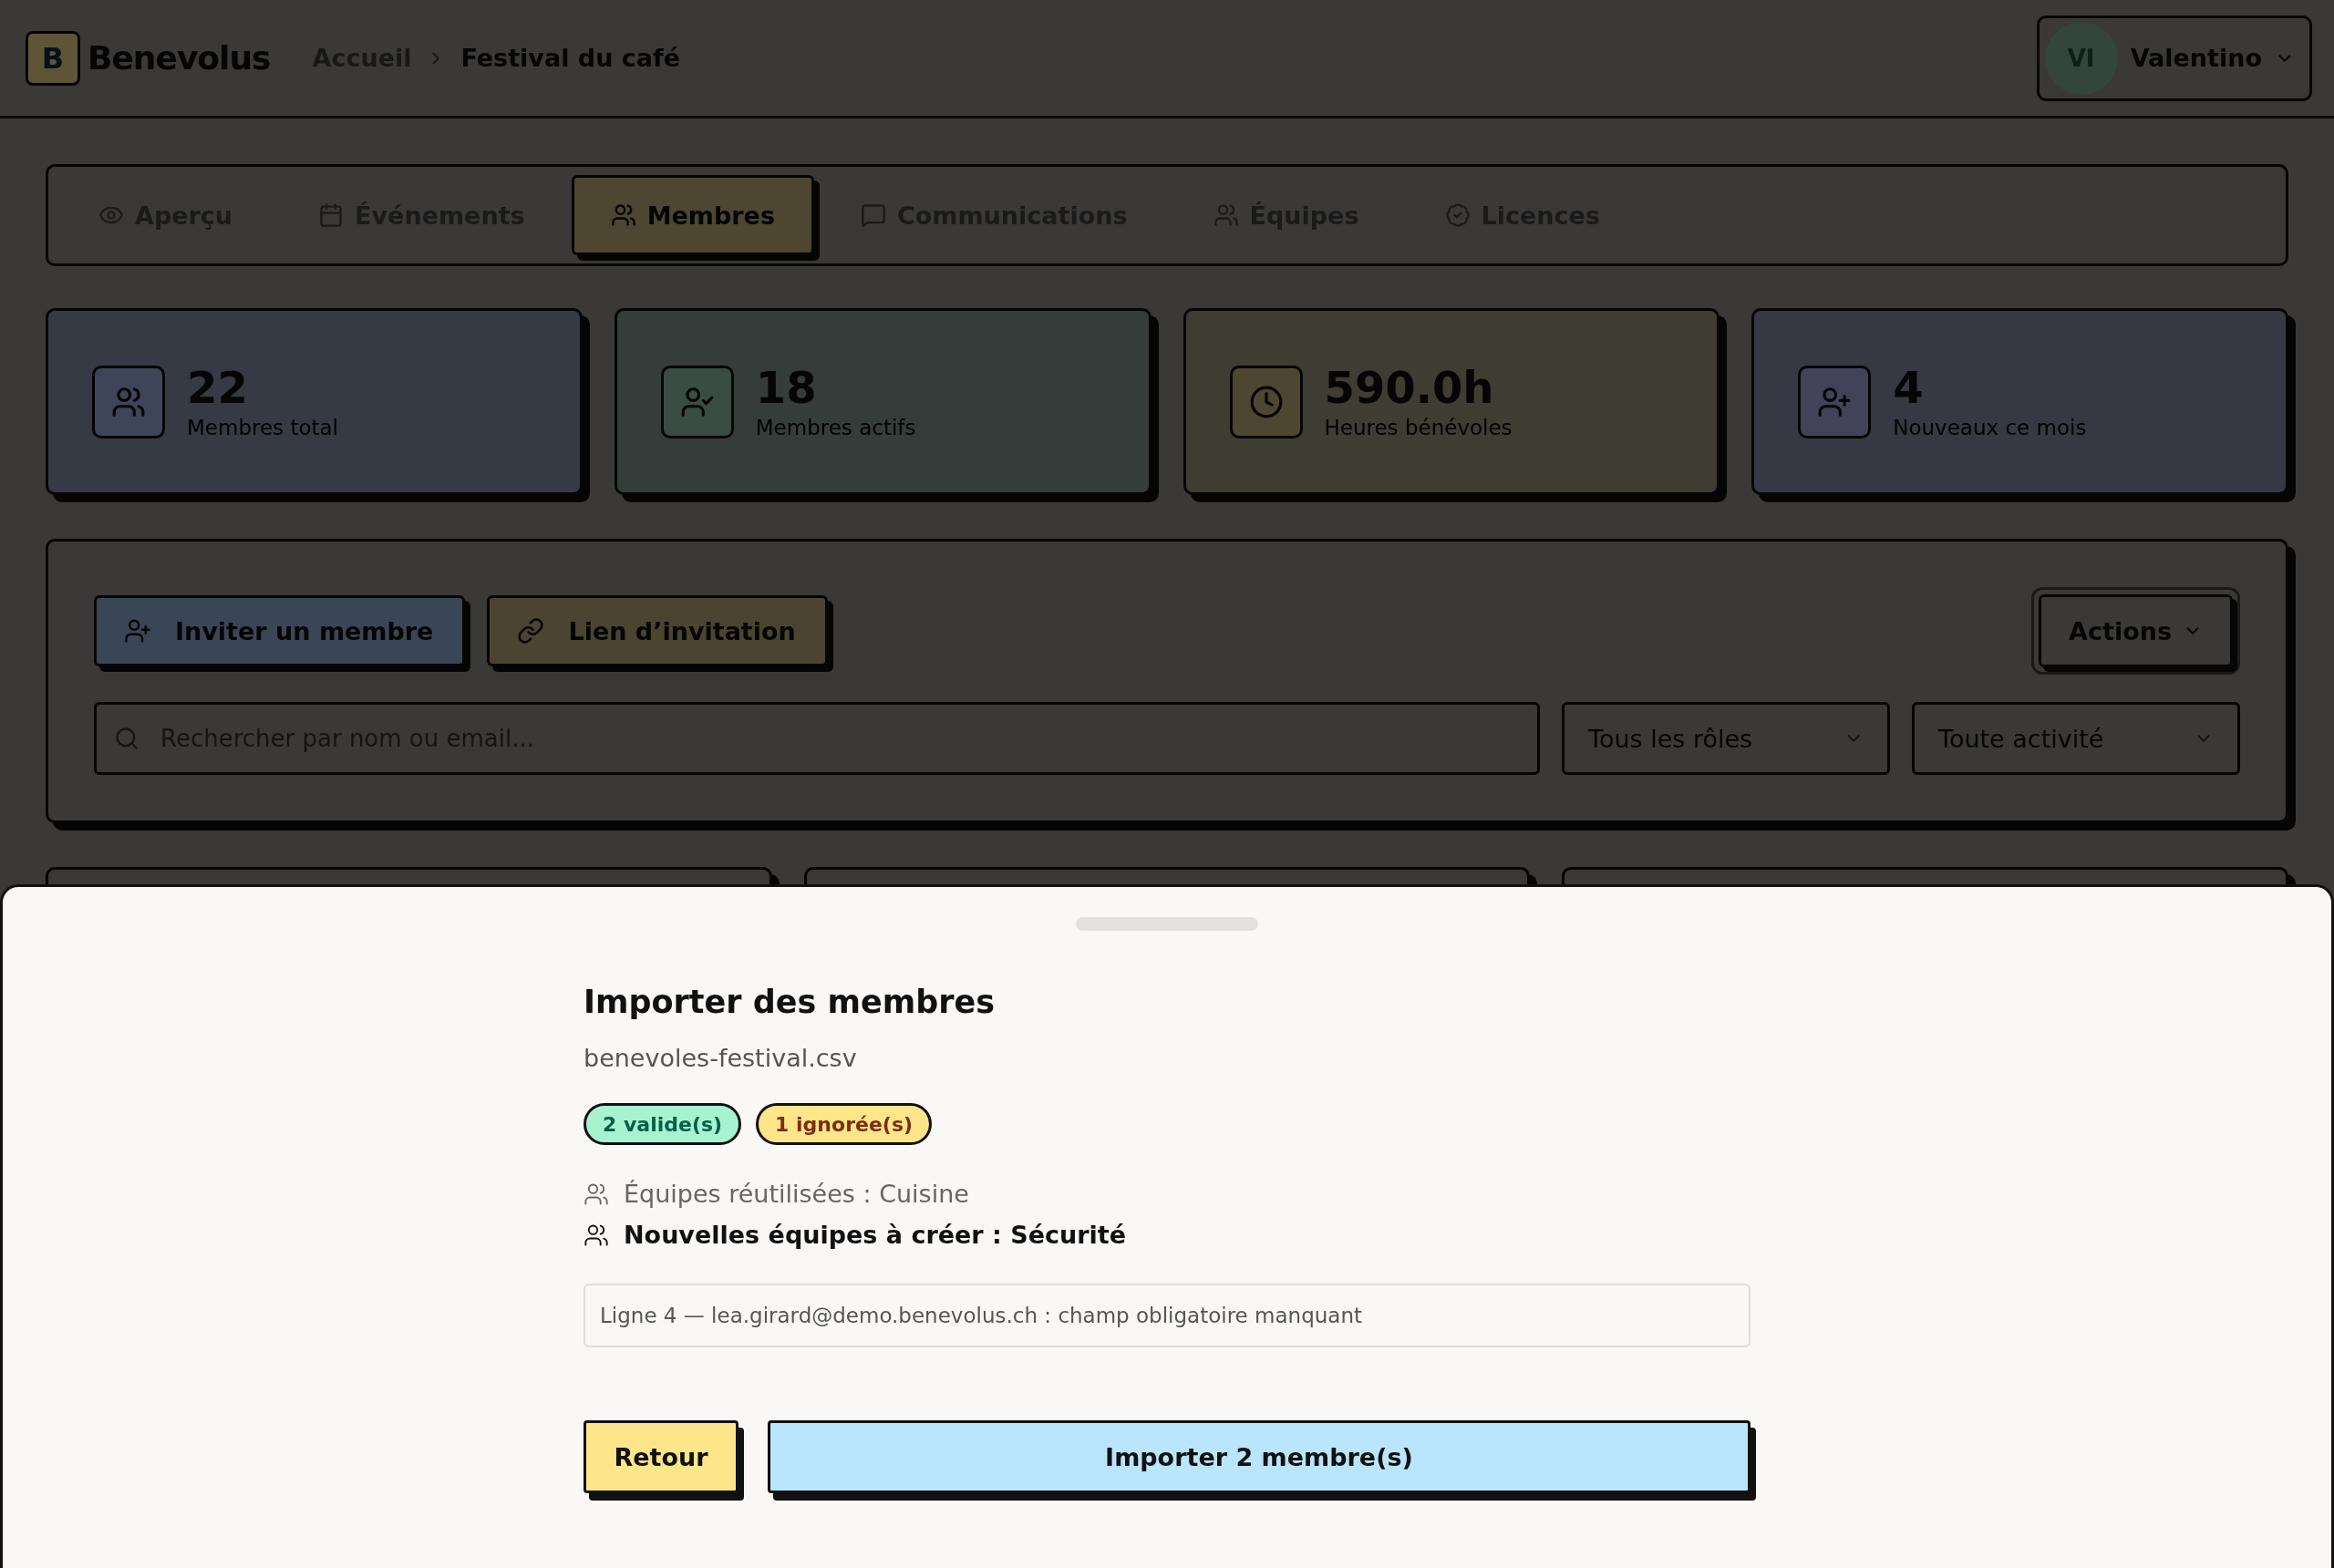 This screenshot has width=2334, height=1568. Describe the element at coordinates (663, 1124) in the screenshot. I see `status-badge: 2 valide(s)` at that location.